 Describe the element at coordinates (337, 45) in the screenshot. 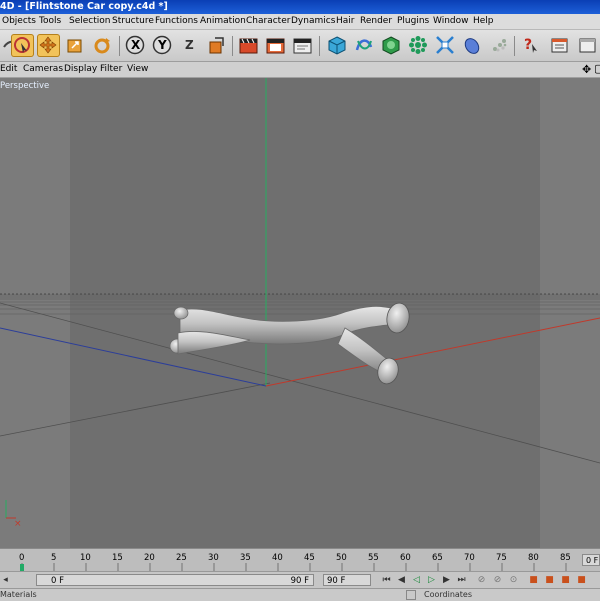

I see `cube-icon` at that location.